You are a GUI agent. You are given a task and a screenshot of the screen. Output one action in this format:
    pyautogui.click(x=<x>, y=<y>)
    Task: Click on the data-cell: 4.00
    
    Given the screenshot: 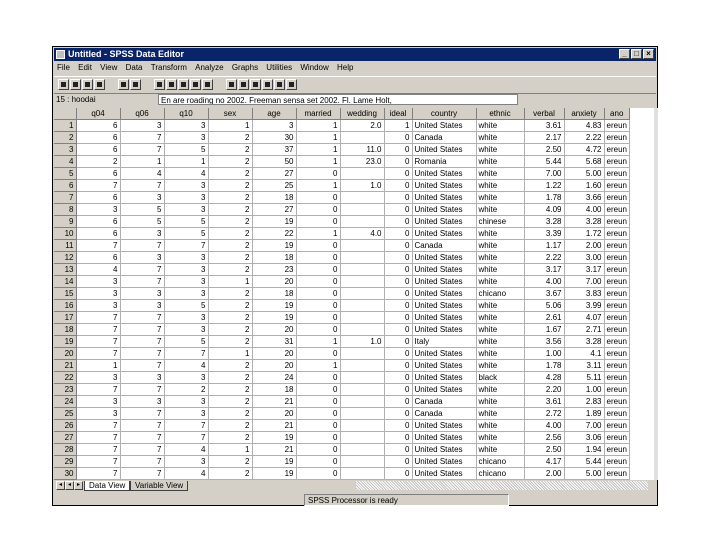 What is the action you would take?
    pyautogui.click(x=544, y=425)
    